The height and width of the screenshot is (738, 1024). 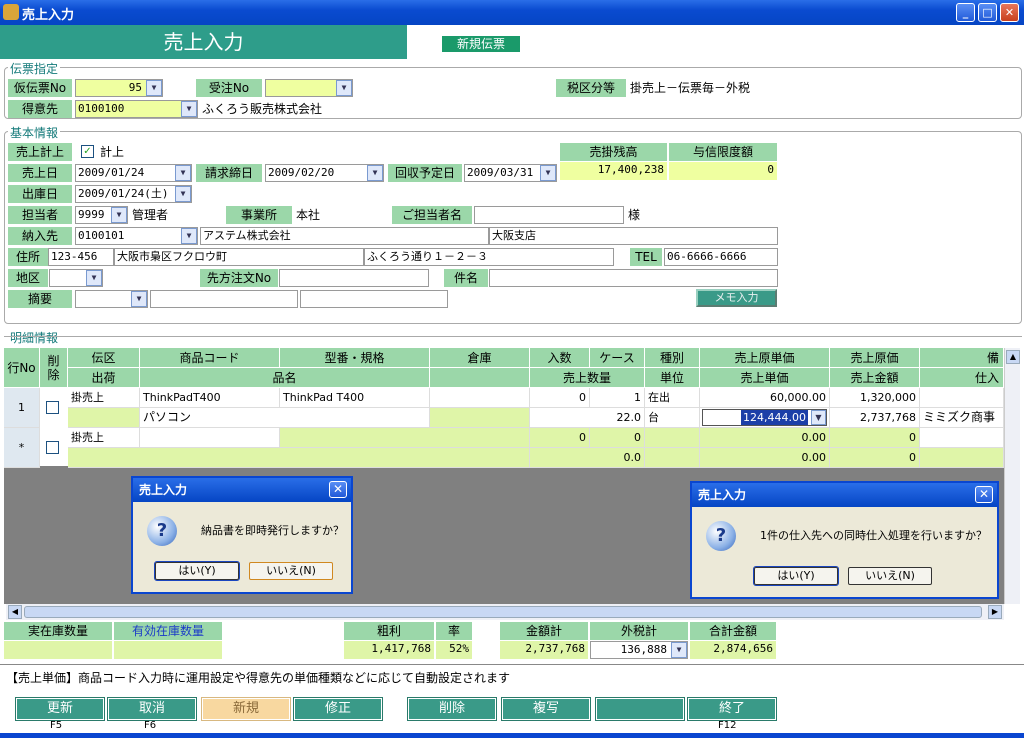 What do you see at coordinates (136, 236) in the screenshot?
I see `dest-code-field: 0100101 ▼` at bounding box center [136, 236].